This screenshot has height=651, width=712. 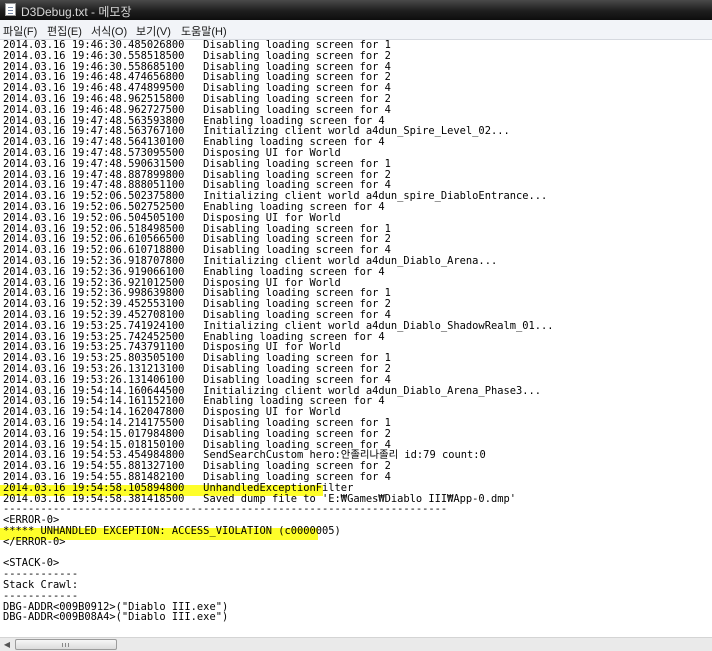 I want to click on menu-help: 도움말(H), so click(x=204, y=31).